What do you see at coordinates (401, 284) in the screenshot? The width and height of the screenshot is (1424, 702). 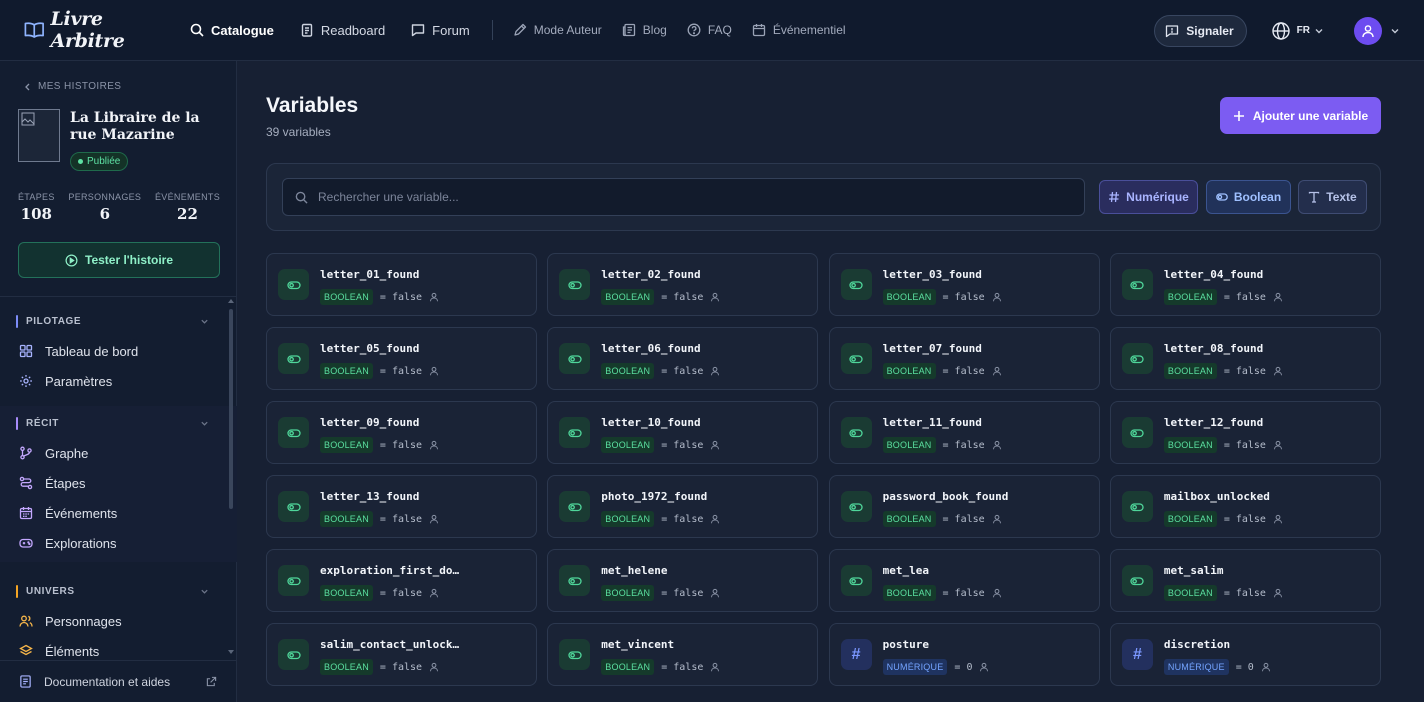 I see `variable-card: letter_01_found BOOLEAN = false` at bounding box center [401, 284].